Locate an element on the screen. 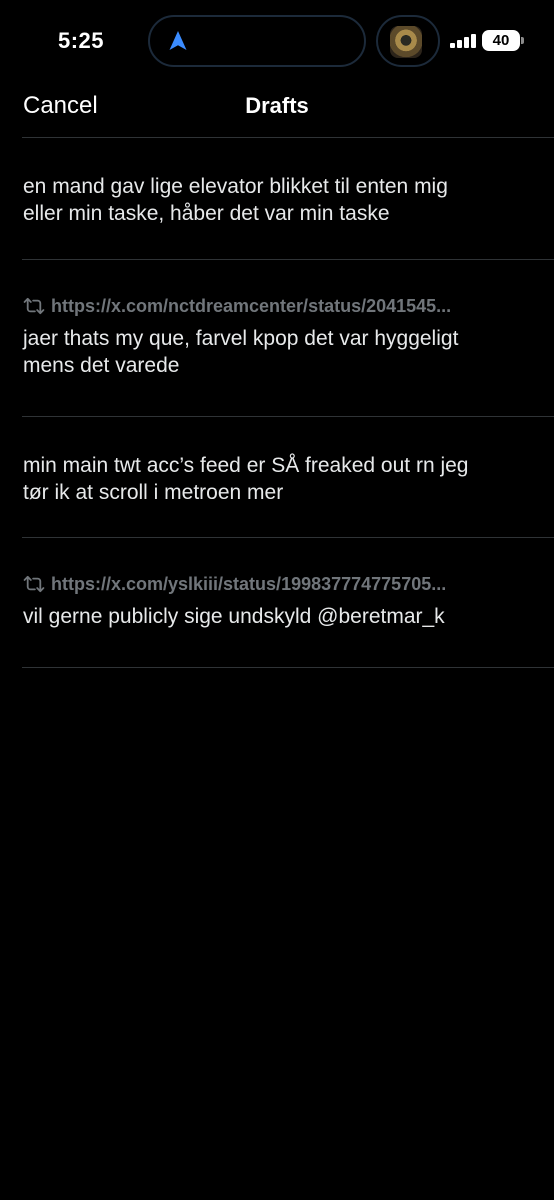 This screenshot has width=554, height=1200. divider is located at coordinates (288, 667).